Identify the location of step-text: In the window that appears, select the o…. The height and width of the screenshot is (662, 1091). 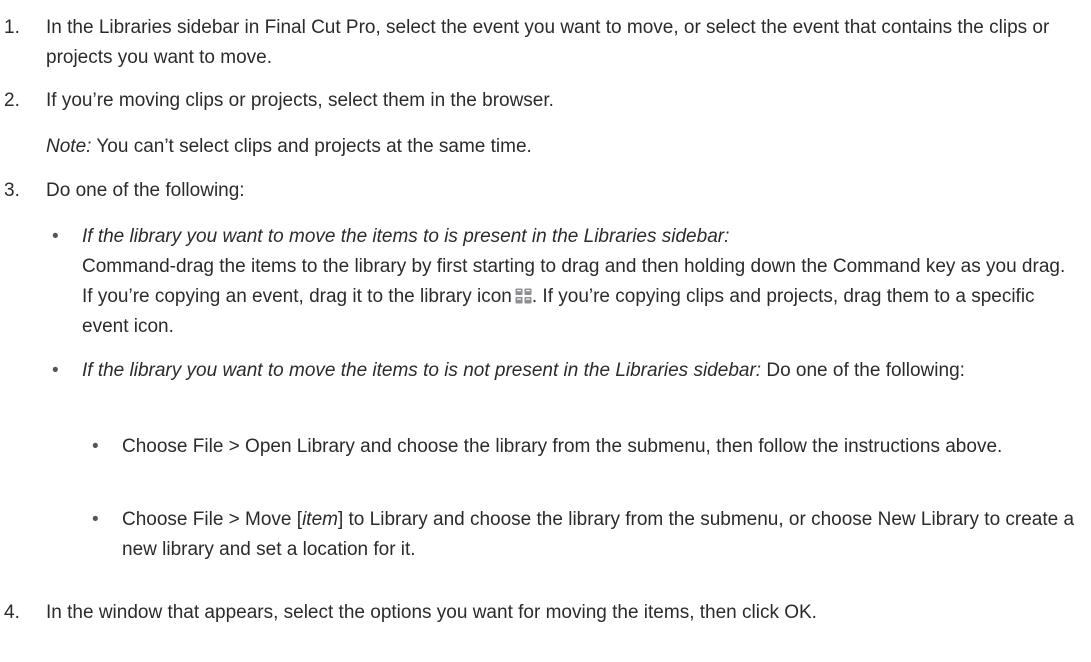
(431, 612).